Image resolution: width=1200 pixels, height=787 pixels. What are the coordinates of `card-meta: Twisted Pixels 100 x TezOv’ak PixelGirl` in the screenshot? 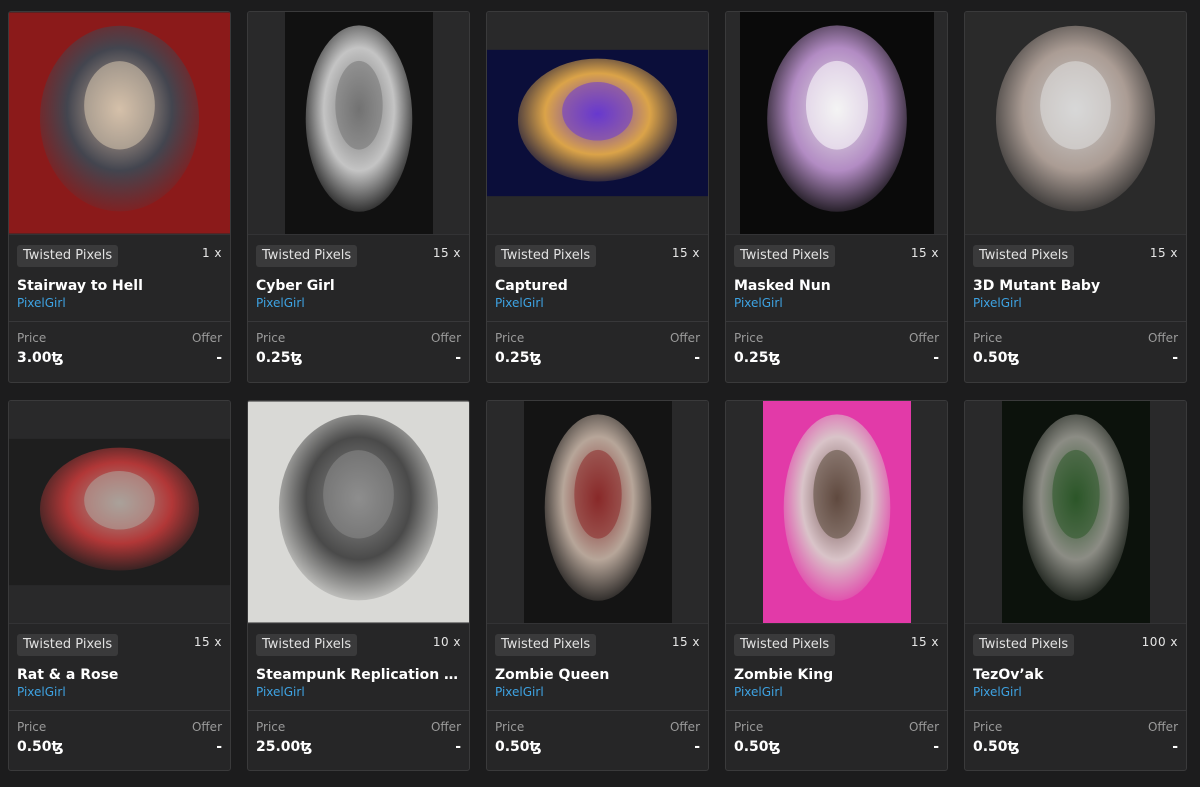 It's located at (1075, 667).